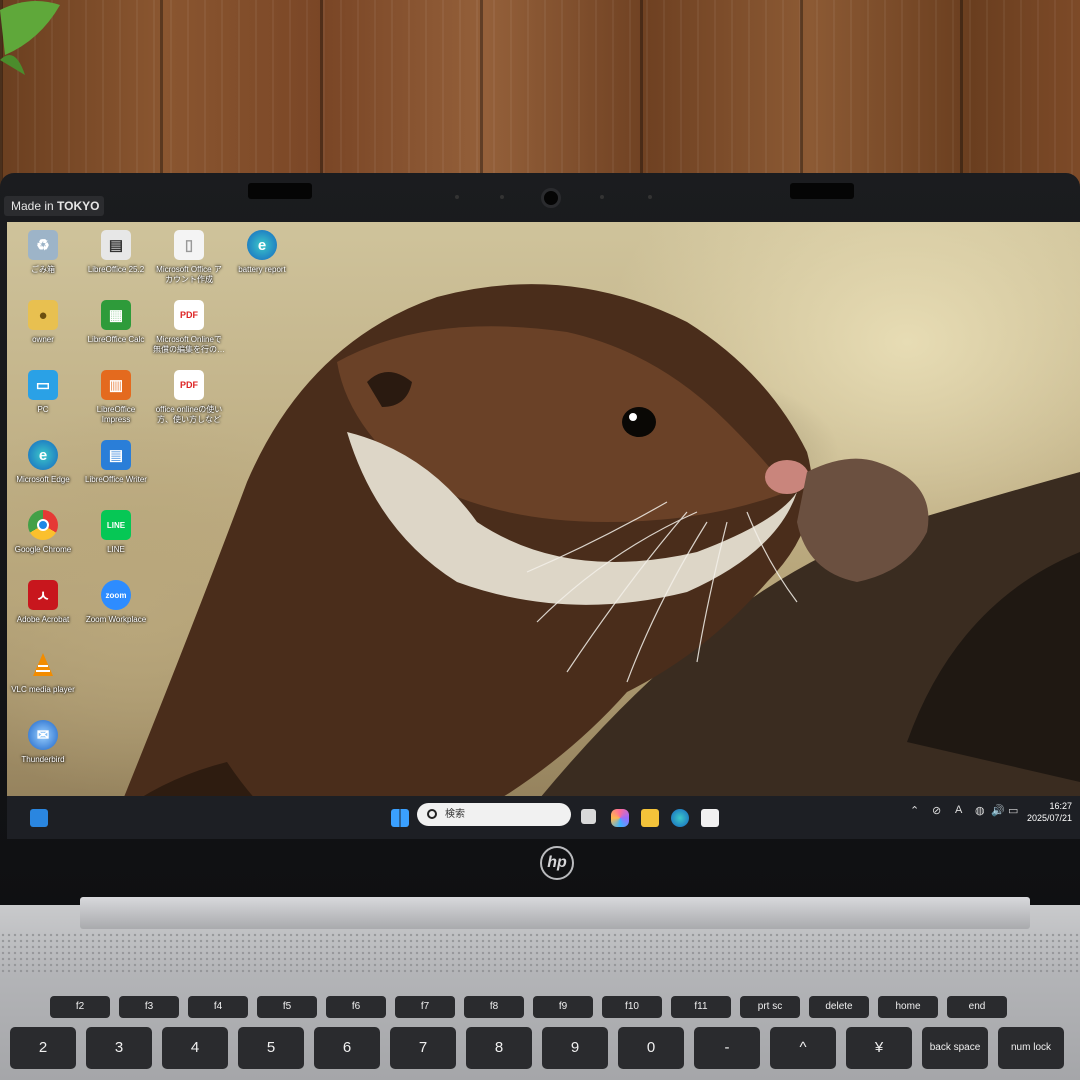 This screenshot has height=1080, width=1080. I want to click on key-home: home, so click(908, 1007).